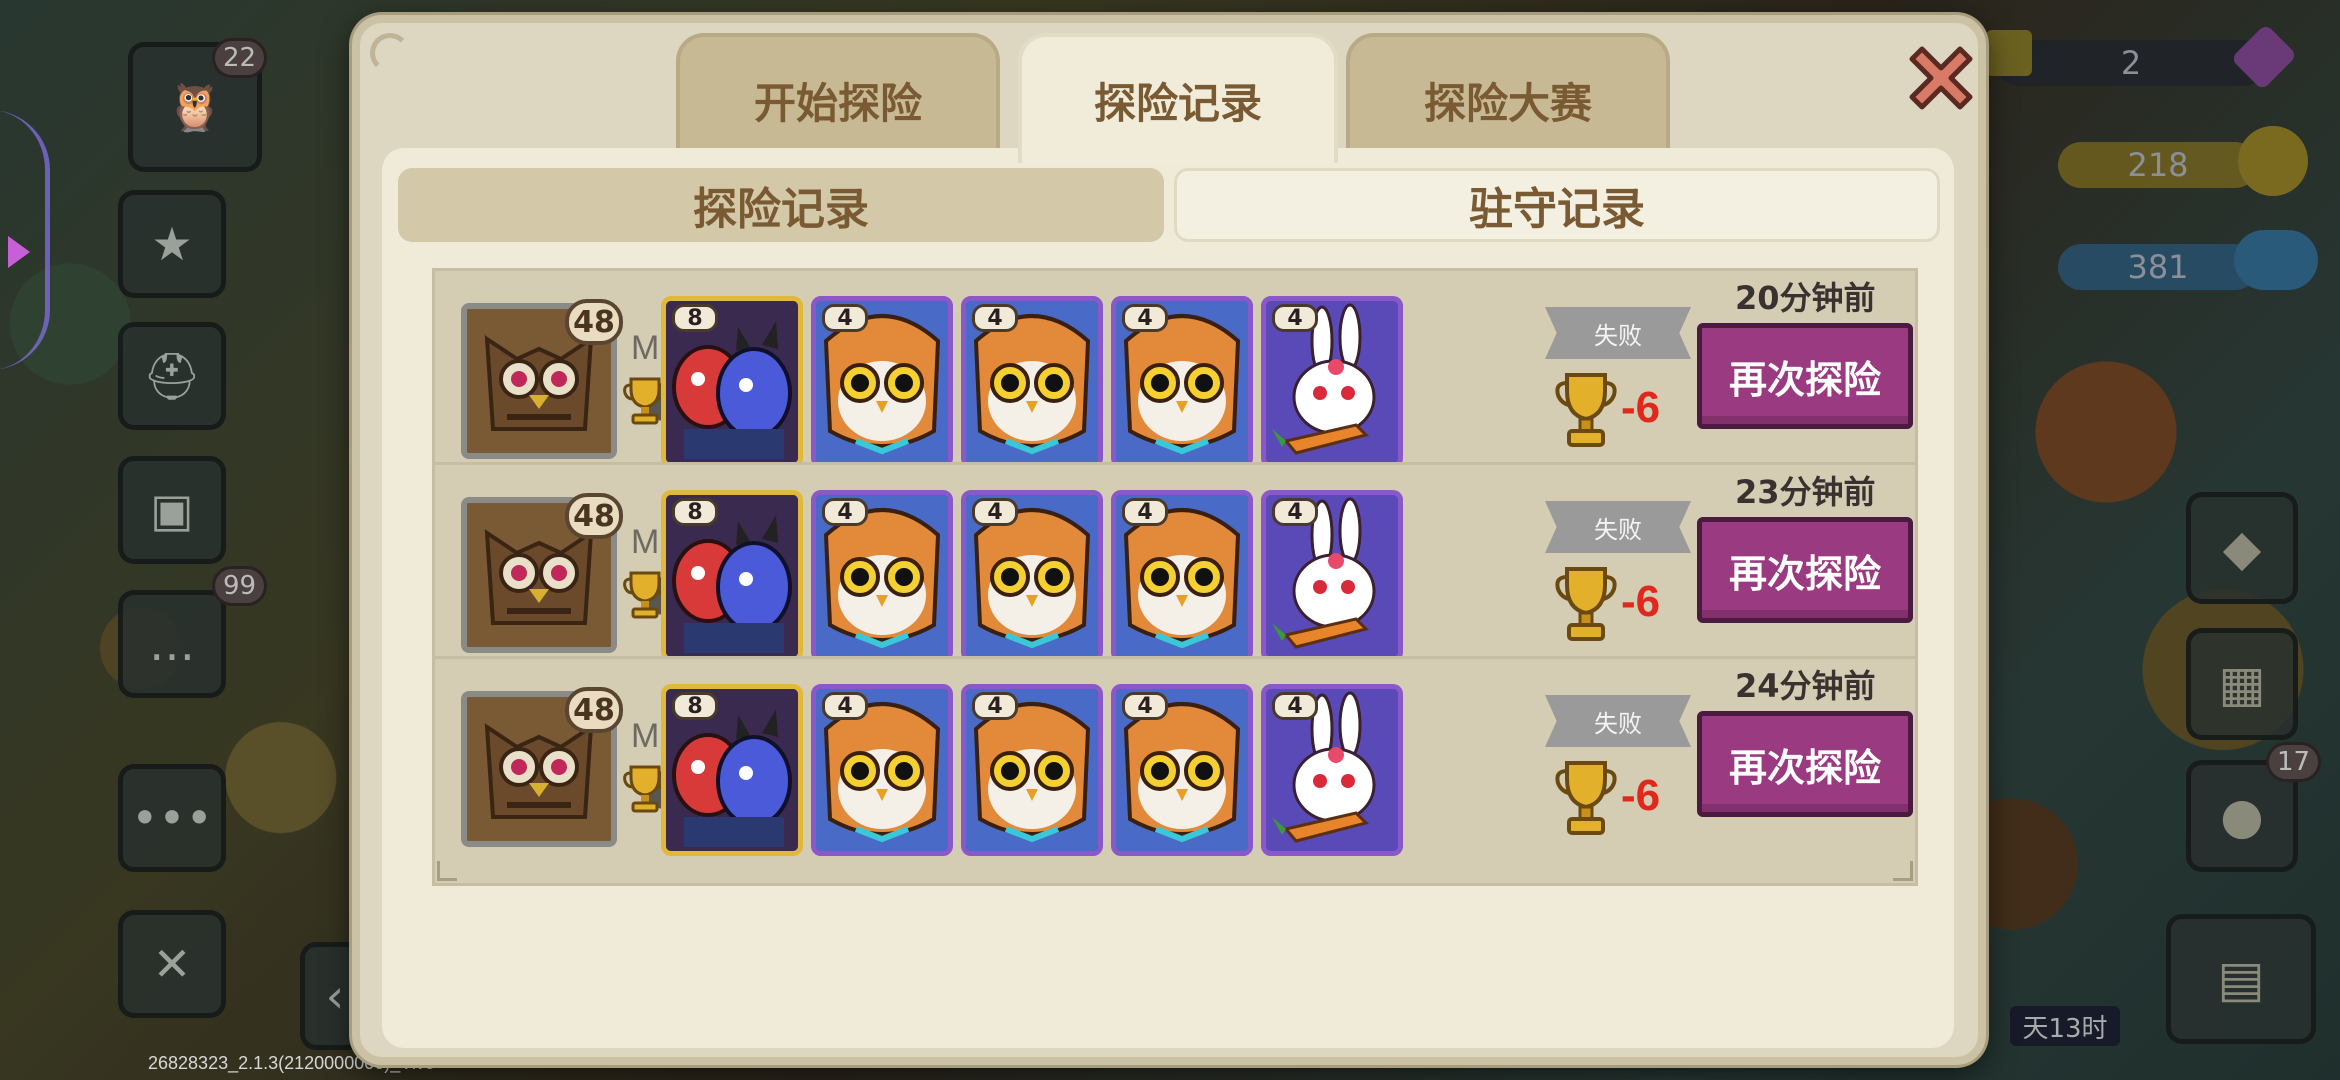 The width and height of the screenshot is (2340, 1080). I want to click on gem-counter: 2, so click(2131, 63).